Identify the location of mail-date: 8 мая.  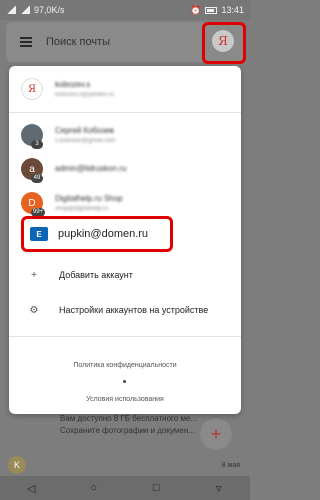
(230, 465).